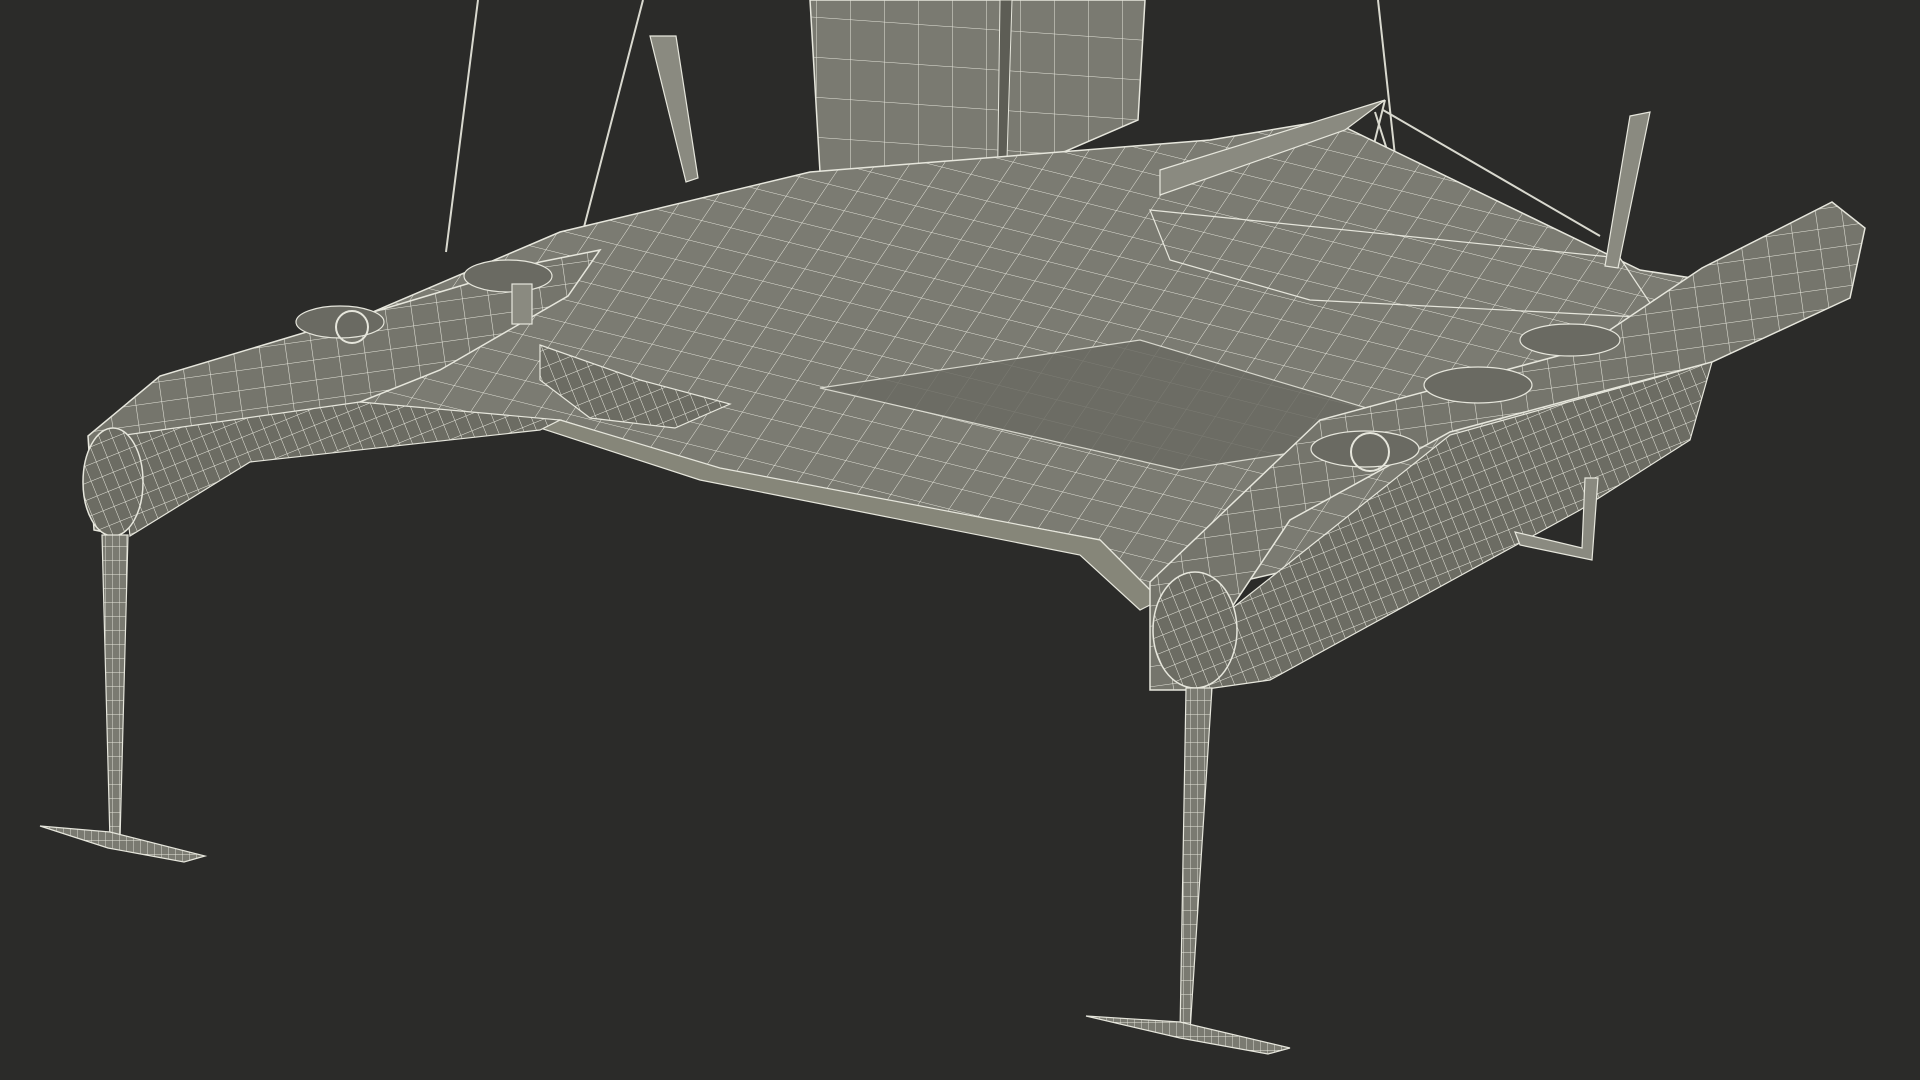 The height and width of the screenshot is (1080, 1920). I want to click on port-foil-wing, so click(123, 844).